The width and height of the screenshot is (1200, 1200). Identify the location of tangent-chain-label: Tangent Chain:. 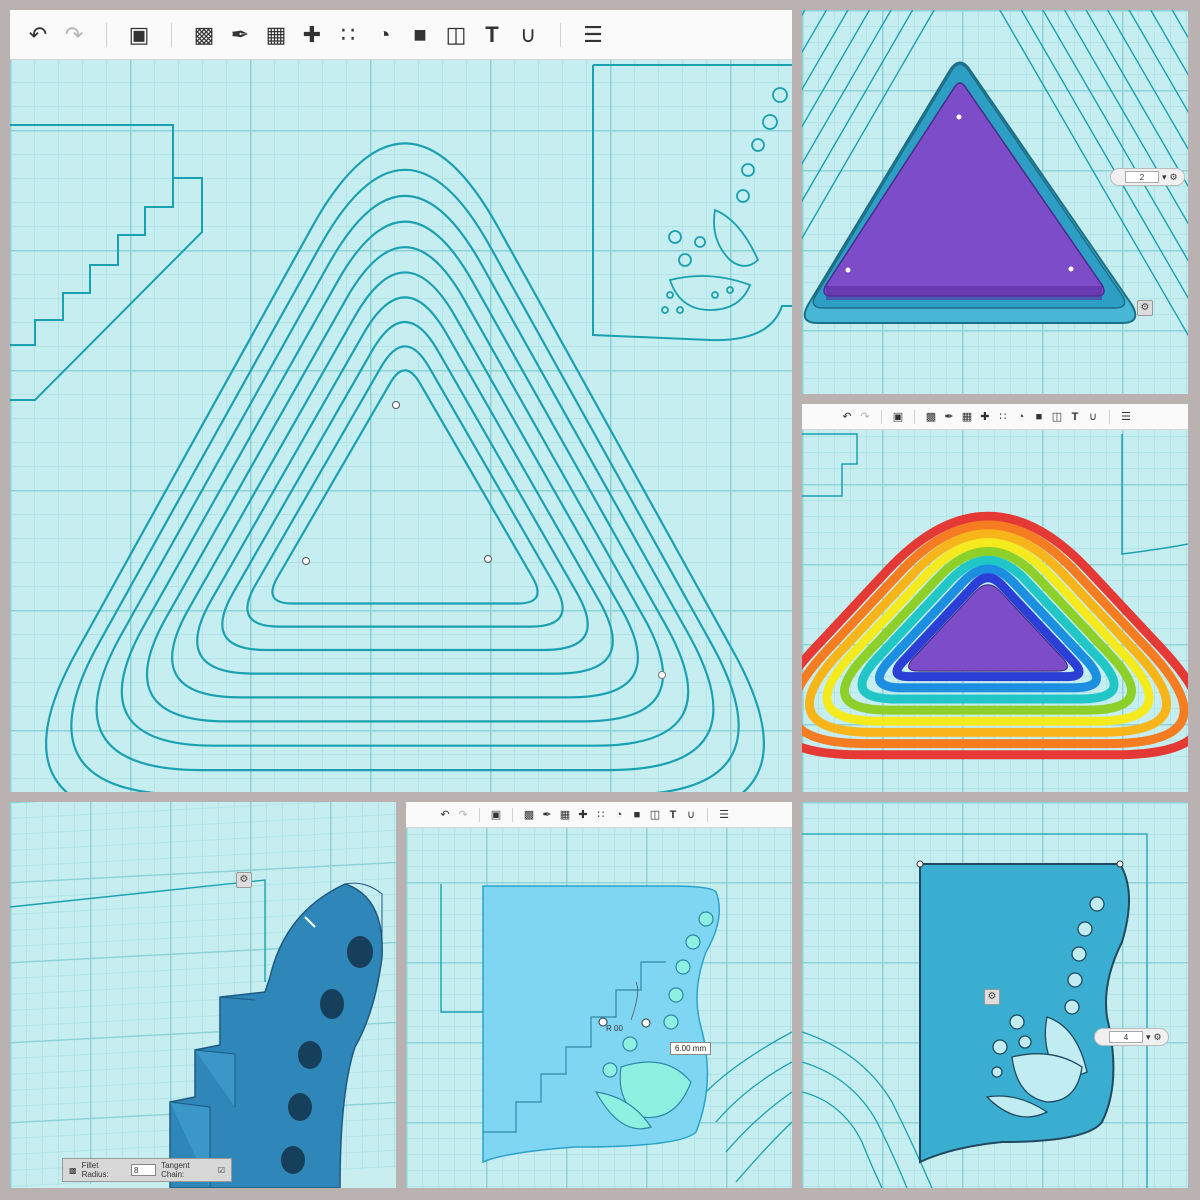
(175, 1170).